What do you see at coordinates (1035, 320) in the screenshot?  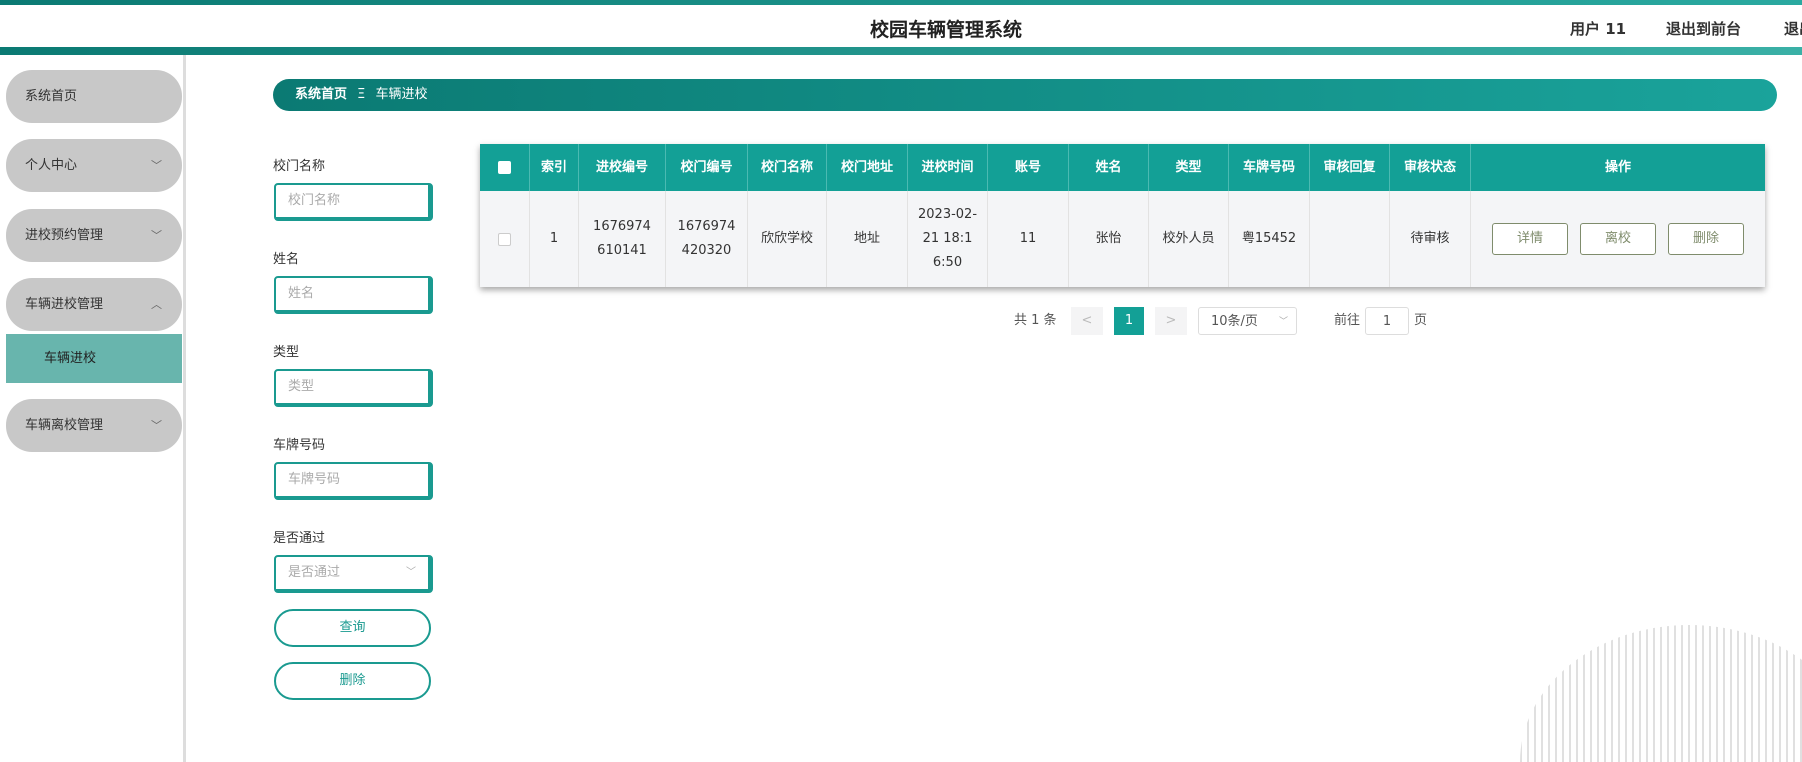 I see `pagination-total: 共 1 条` at bounding box center [1035, 320].